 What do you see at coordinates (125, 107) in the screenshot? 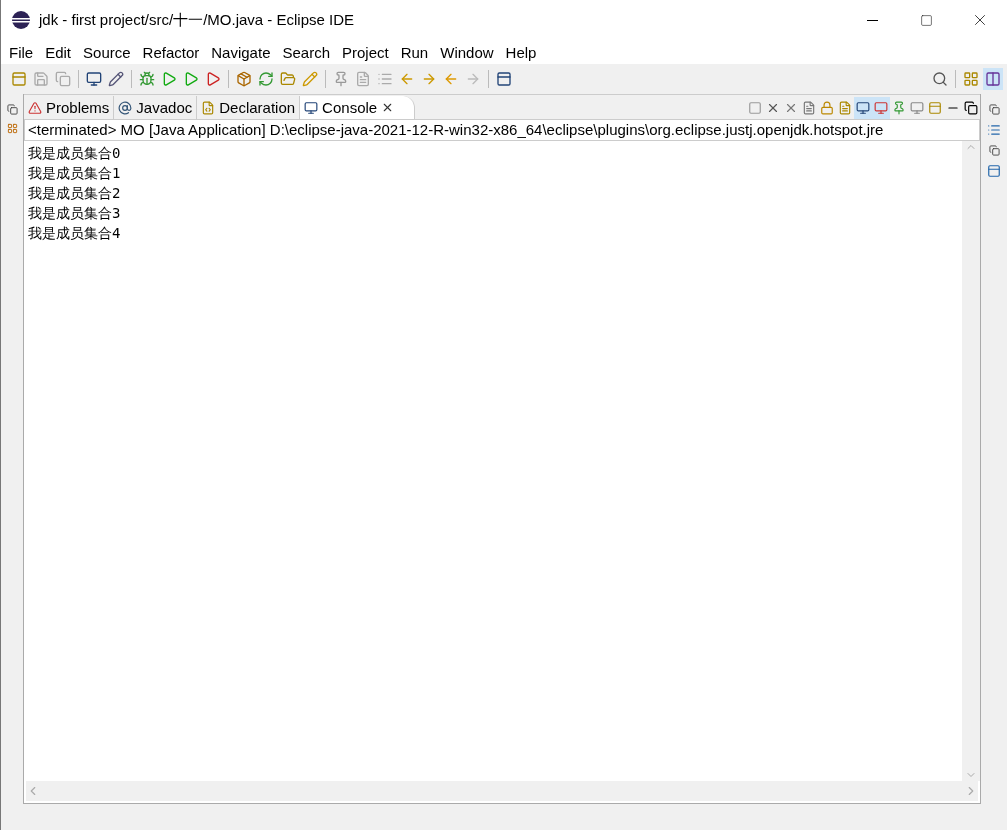
I see `at-sign-icon` at bounding box center [125, 107].